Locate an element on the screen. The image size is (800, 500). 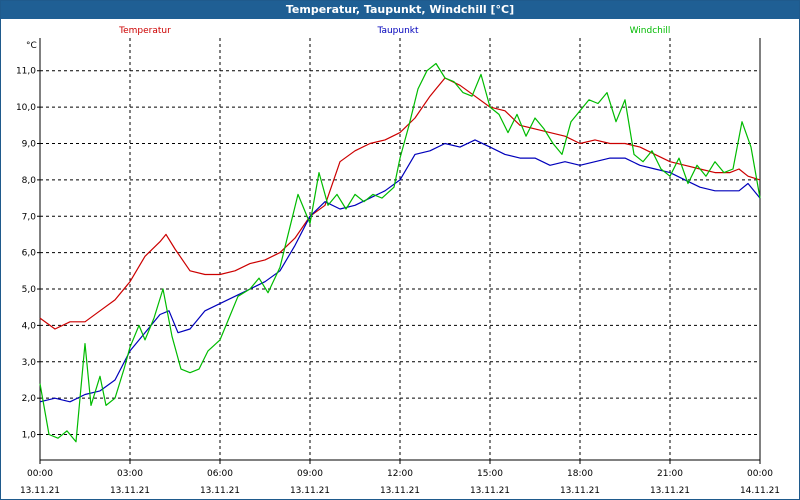
y-tick-label: 9,0 is located at coordinates (29, 145).